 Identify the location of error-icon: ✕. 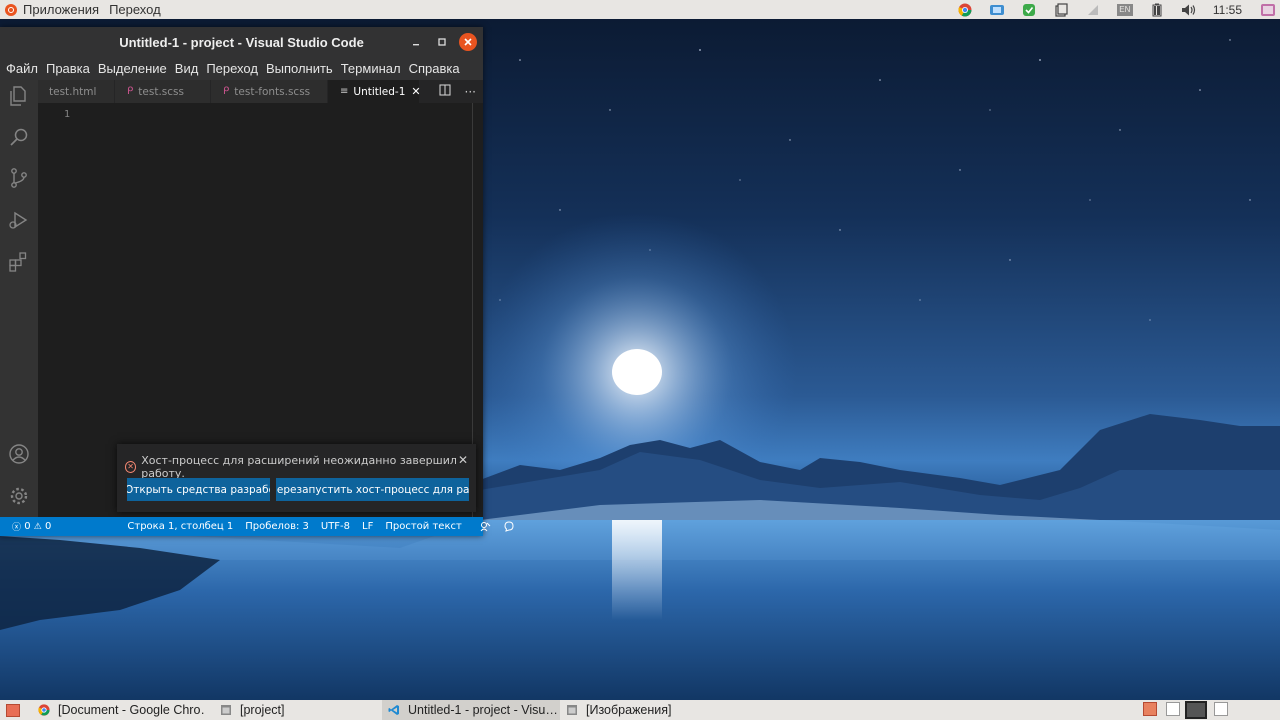
(131, 467).